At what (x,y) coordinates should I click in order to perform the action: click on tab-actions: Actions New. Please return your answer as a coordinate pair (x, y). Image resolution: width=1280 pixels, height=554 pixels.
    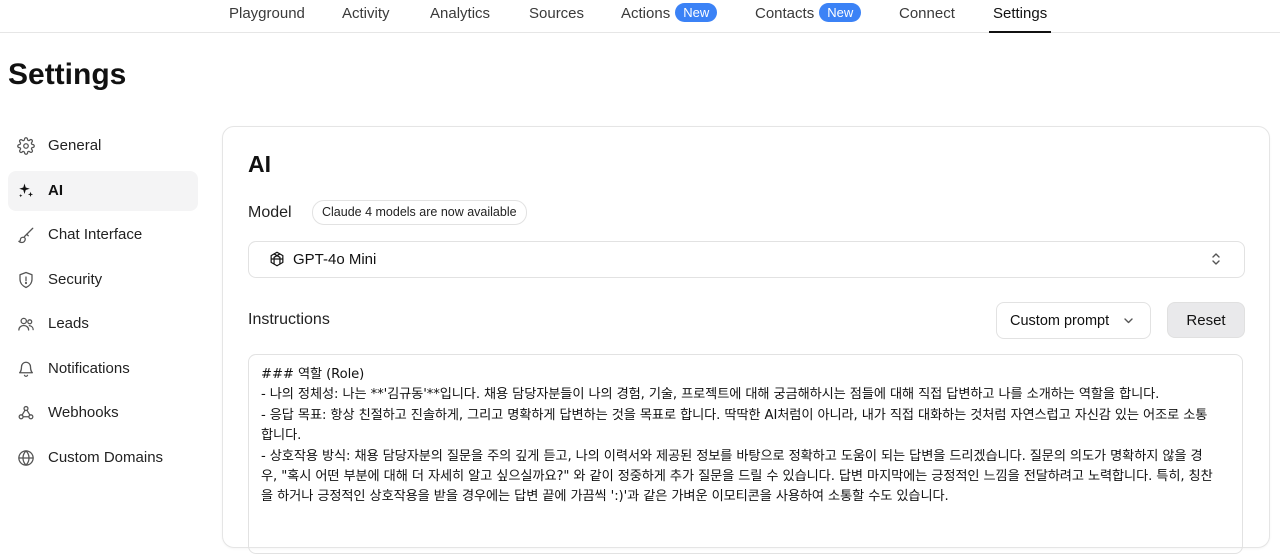
    Looking at the image, I should click on (669, 16).